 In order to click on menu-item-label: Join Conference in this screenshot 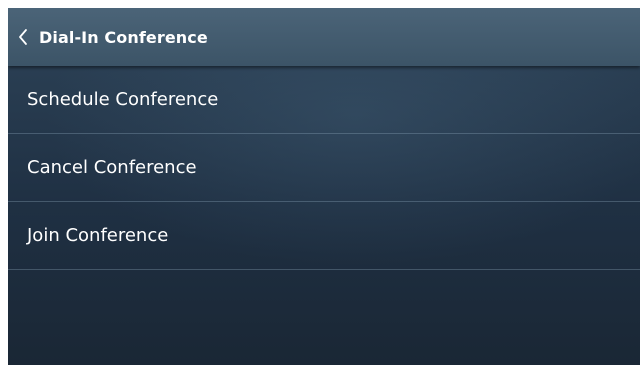, I will do `click(98, 235)`.